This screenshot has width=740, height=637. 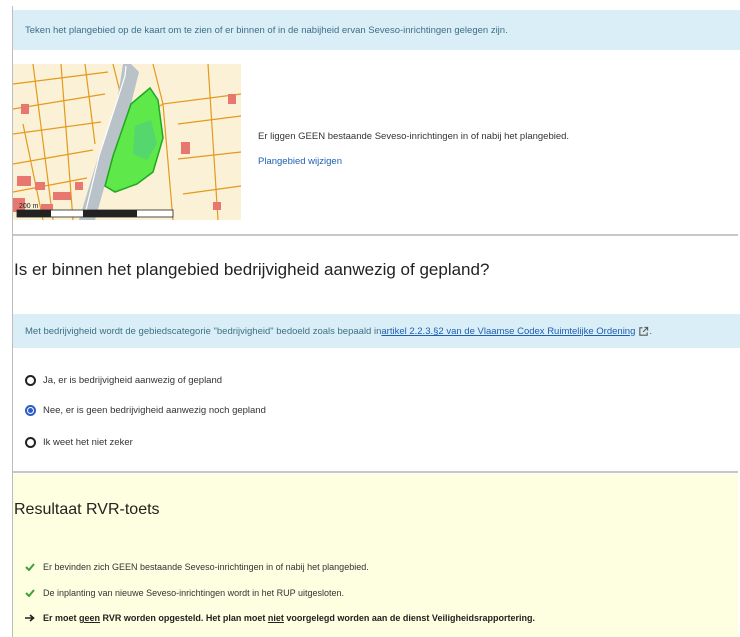 I want to click on option-unsure: Ik weet het niet zeker, so click(x=79, y=442).